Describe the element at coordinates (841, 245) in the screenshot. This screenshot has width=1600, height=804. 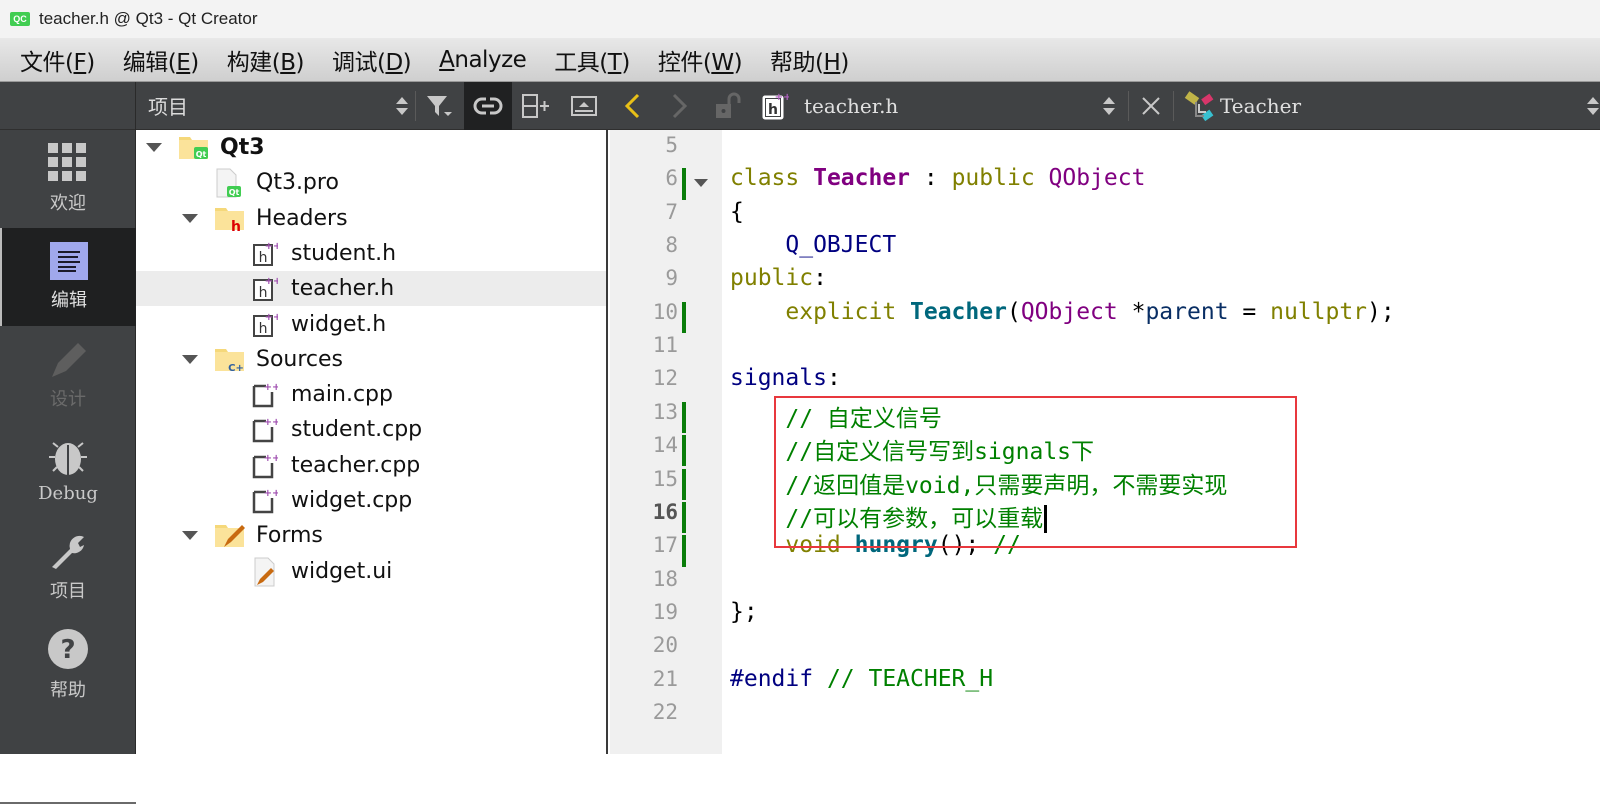
I see `code-token: Q_OBJECT` at that location.